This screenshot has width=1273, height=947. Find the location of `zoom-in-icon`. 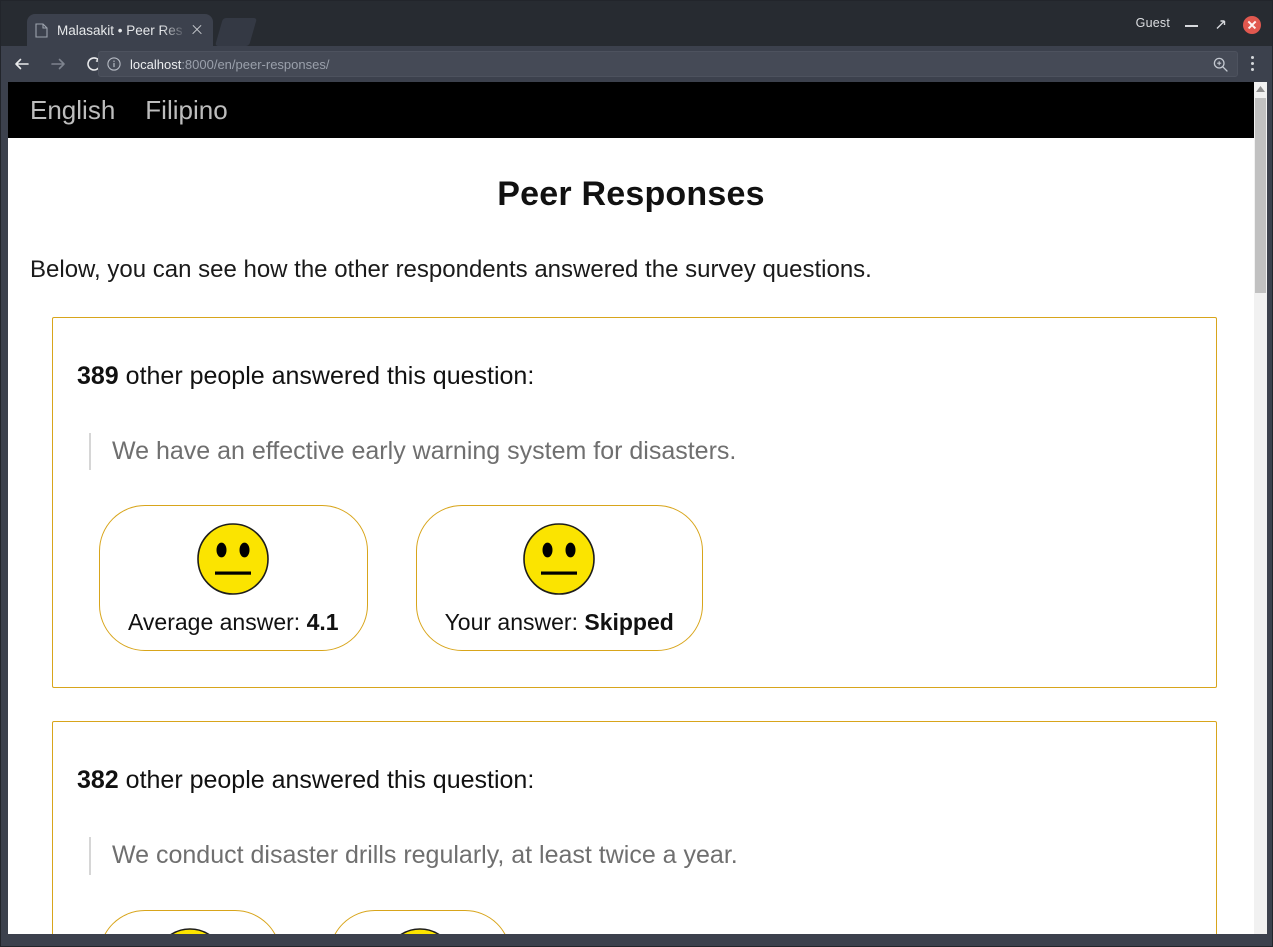

zoom-in-icon is located at coordinates (1220, 64).